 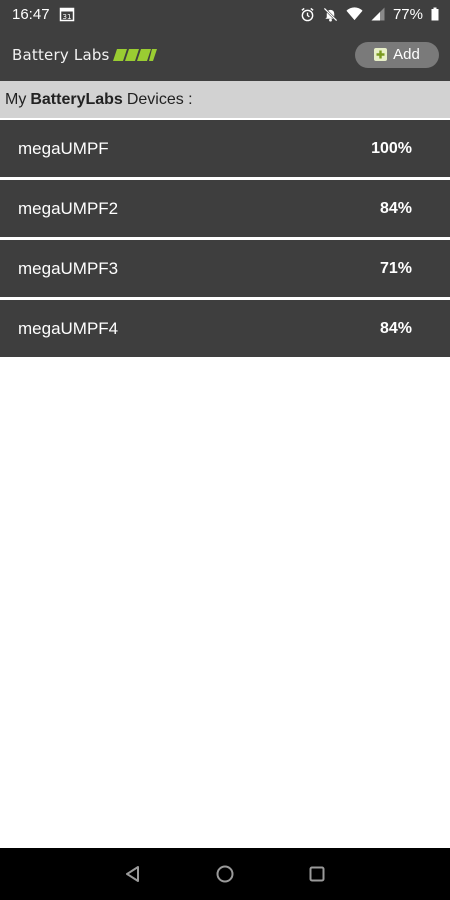 What do you see at coordinates (159, 99) in the screenshot?
I see `devices-heading-suffix: Devices :` at bounding box center [159, 99].